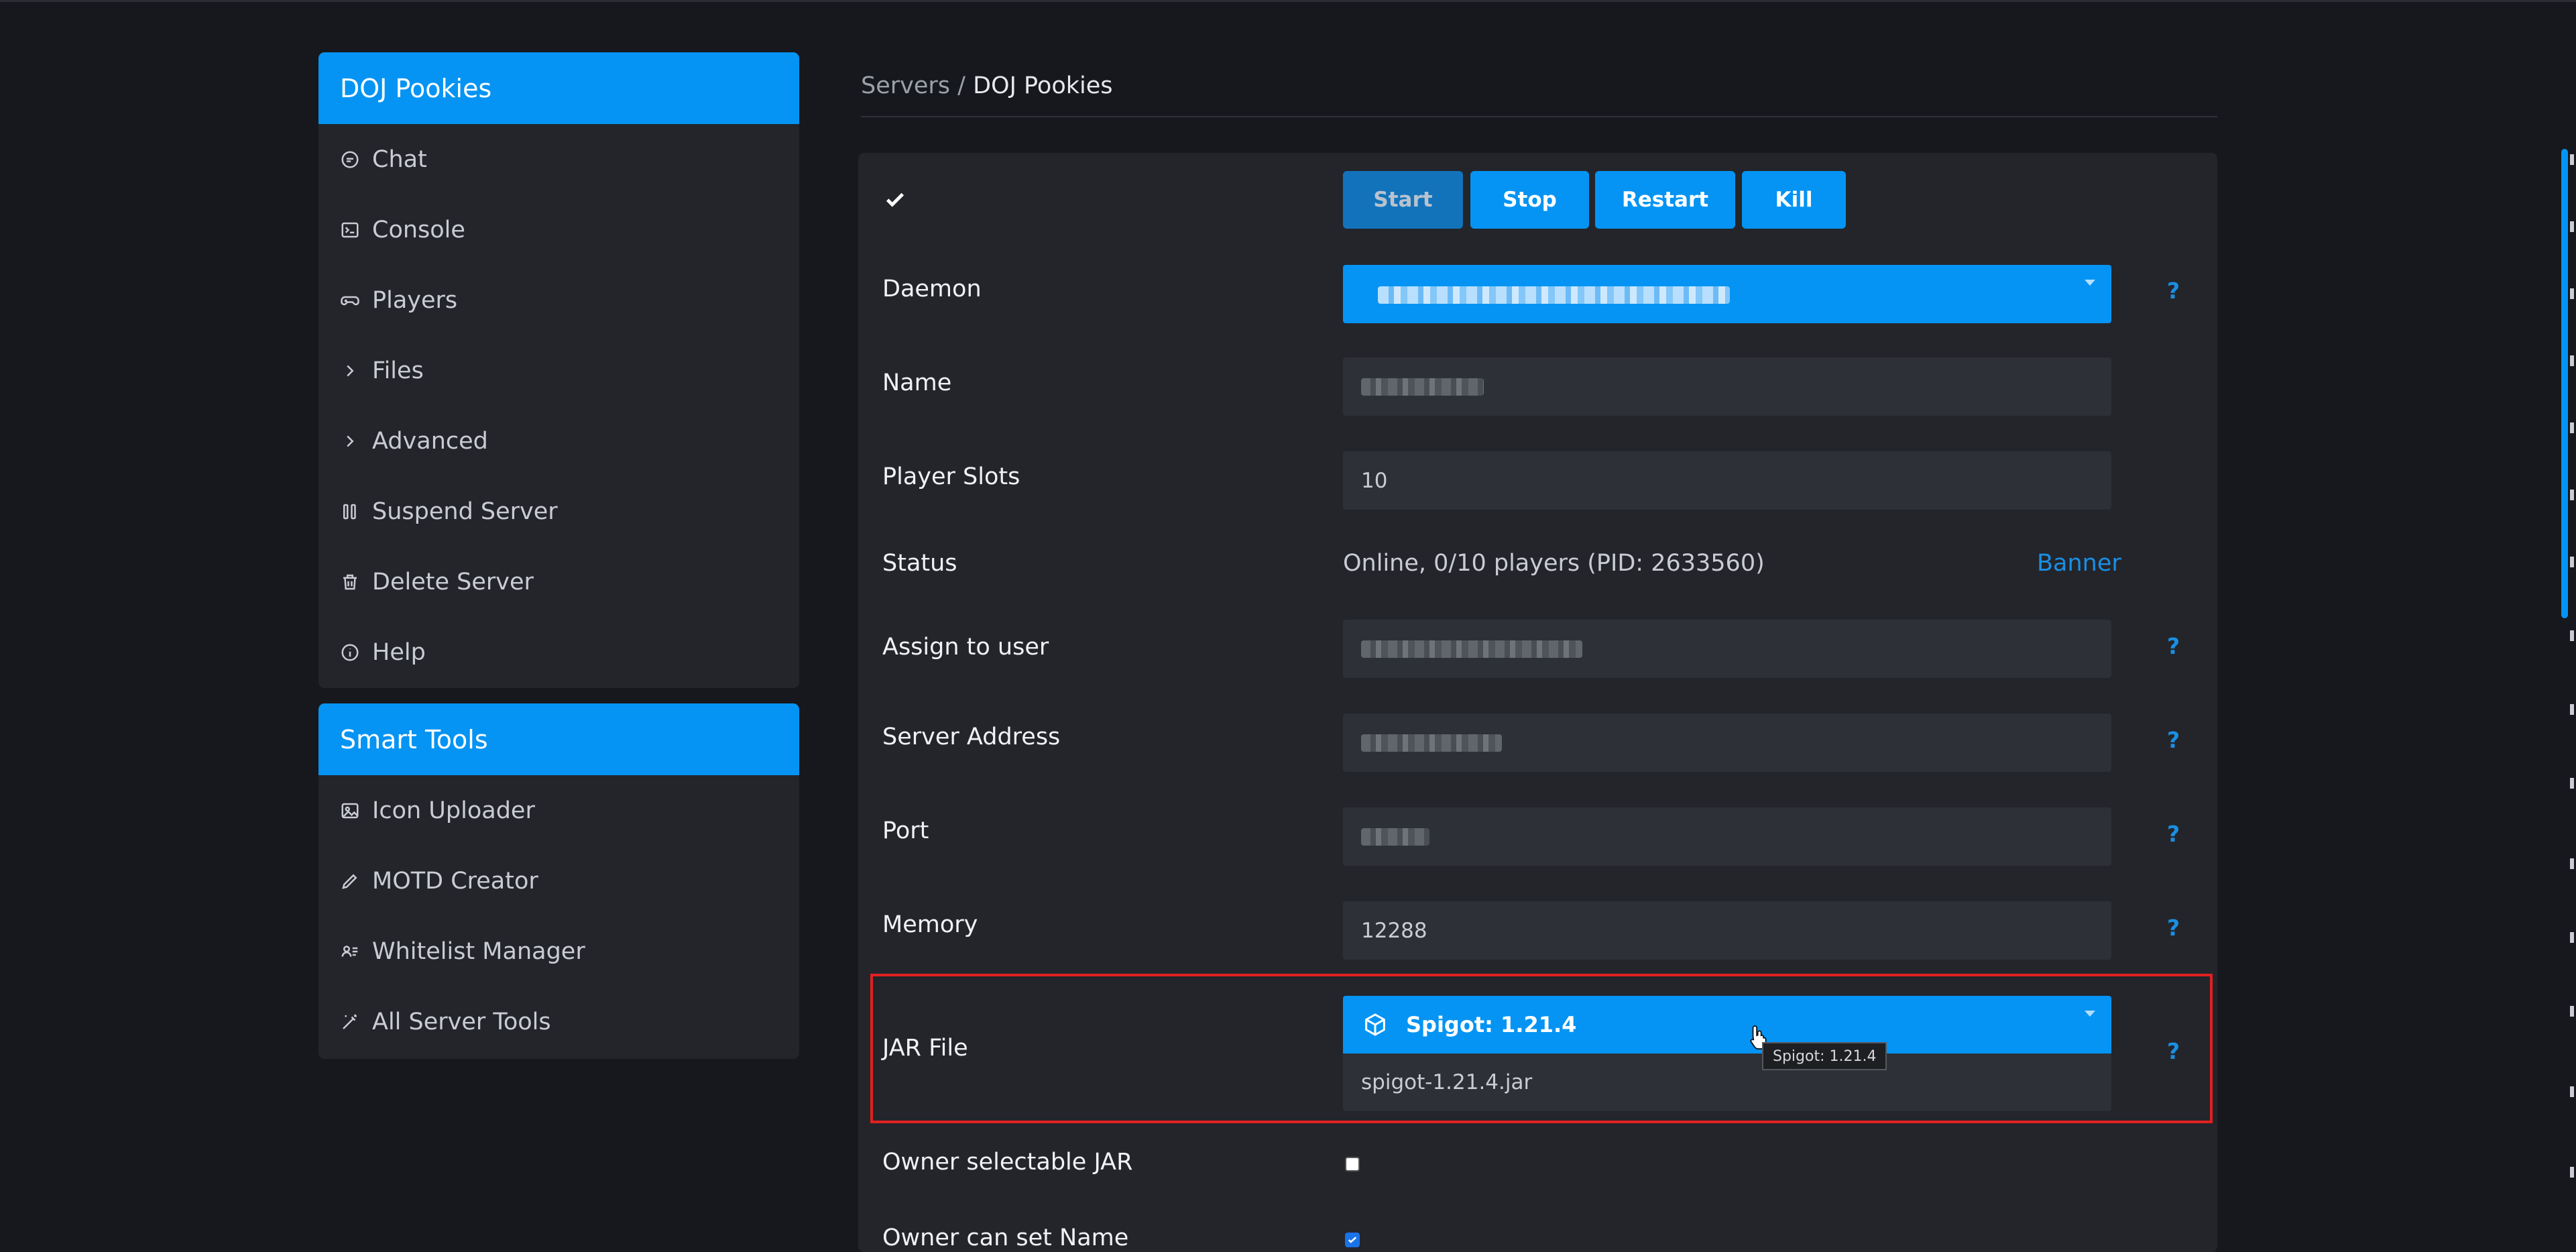 Image resolution: width=2576 pixels, height=1252 pixels. What do you see at coordinates (1794, 200) in the screenshot?
I see `kill-button: Kill` at bounding box center [1794, 200].